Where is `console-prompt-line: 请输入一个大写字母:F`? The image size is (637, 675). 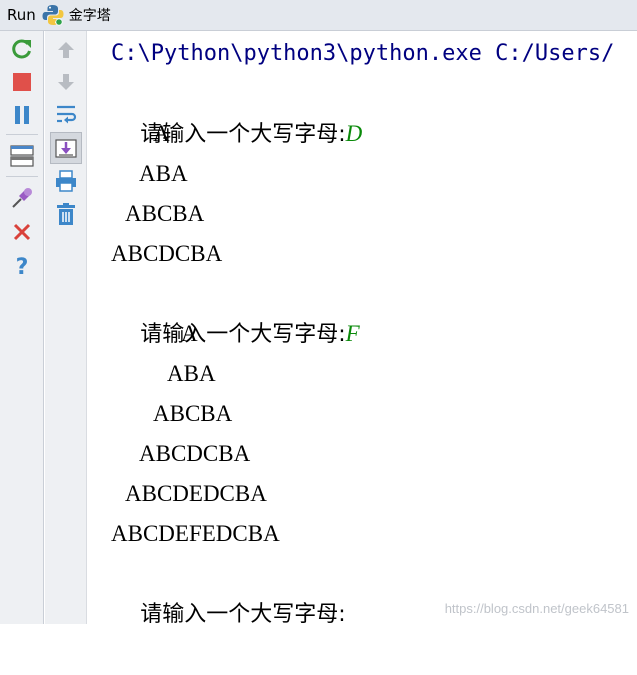 console-prompt-line: 请输入一个大写字母:F is located at coordinates (235, 334).